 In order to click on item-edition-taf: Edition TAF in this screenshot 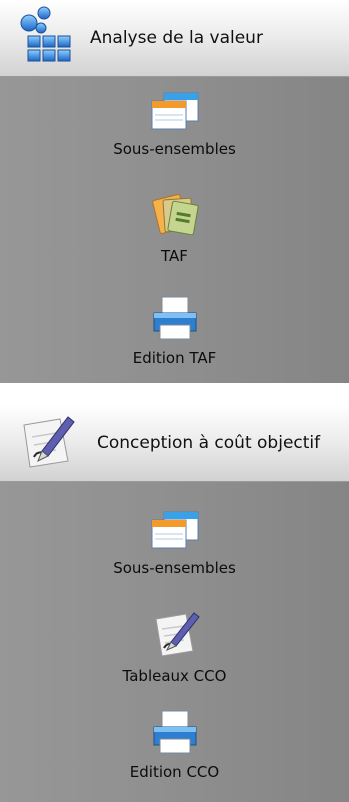, I will do `click(174, 331)`.